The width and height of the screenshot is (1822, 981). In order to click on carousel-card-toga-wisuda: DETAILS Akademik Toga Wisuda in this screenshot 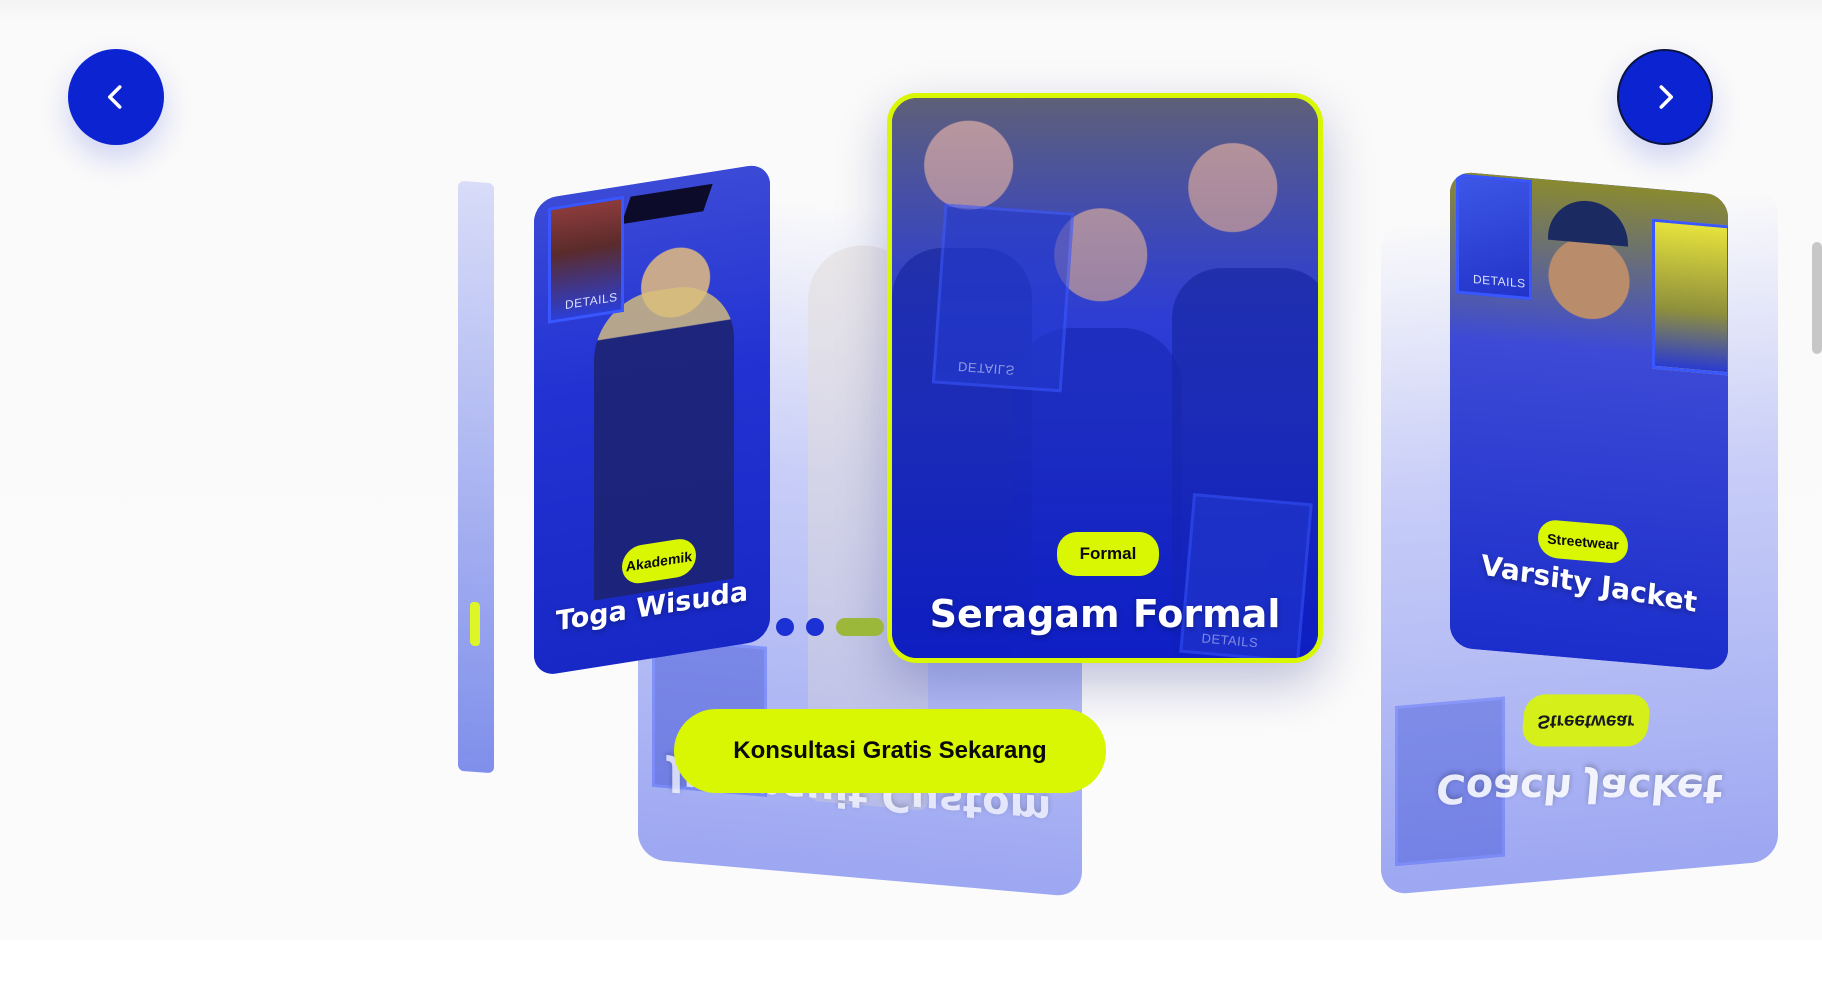, I will do `click(652, 419)`.